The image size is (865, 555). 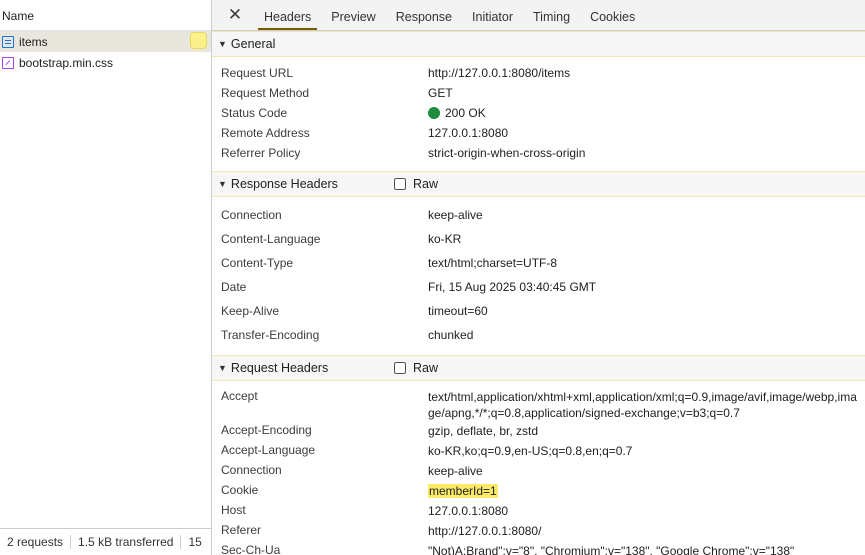 I want to click on header-key: Referer, so click(x=241, y=530).